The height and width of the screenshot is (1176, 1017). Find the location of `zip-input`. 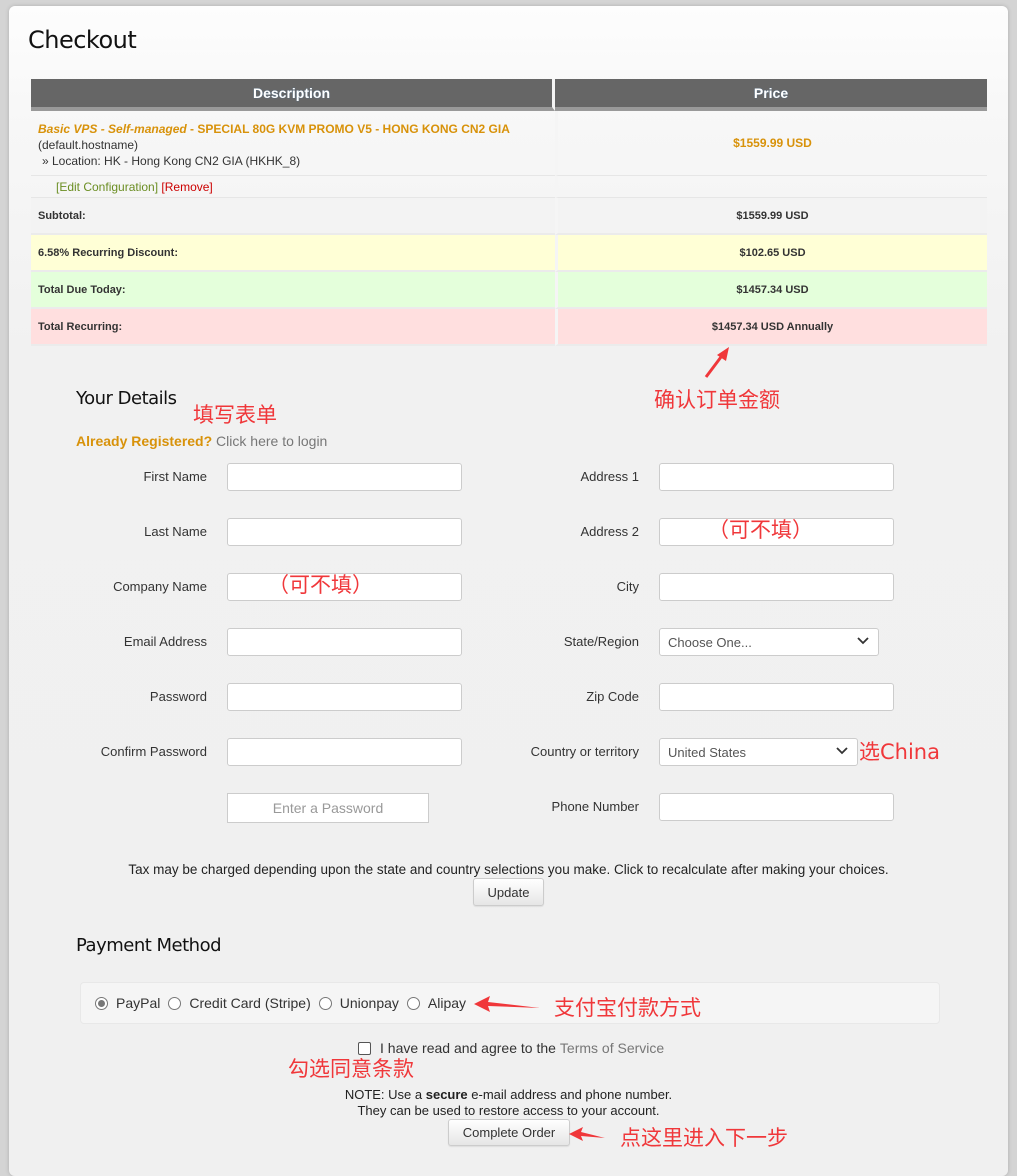

zip-input is located at coordinates (776, 697).